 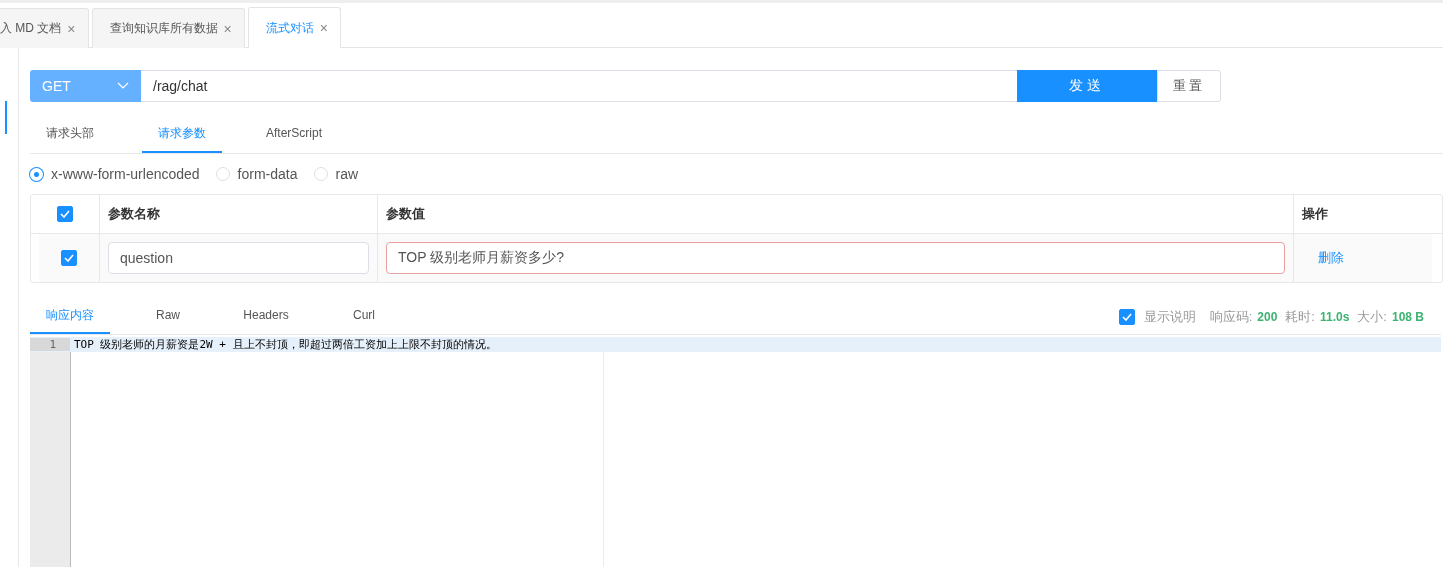 I want to click on param-name-input: question, so click(x=238, y=258).